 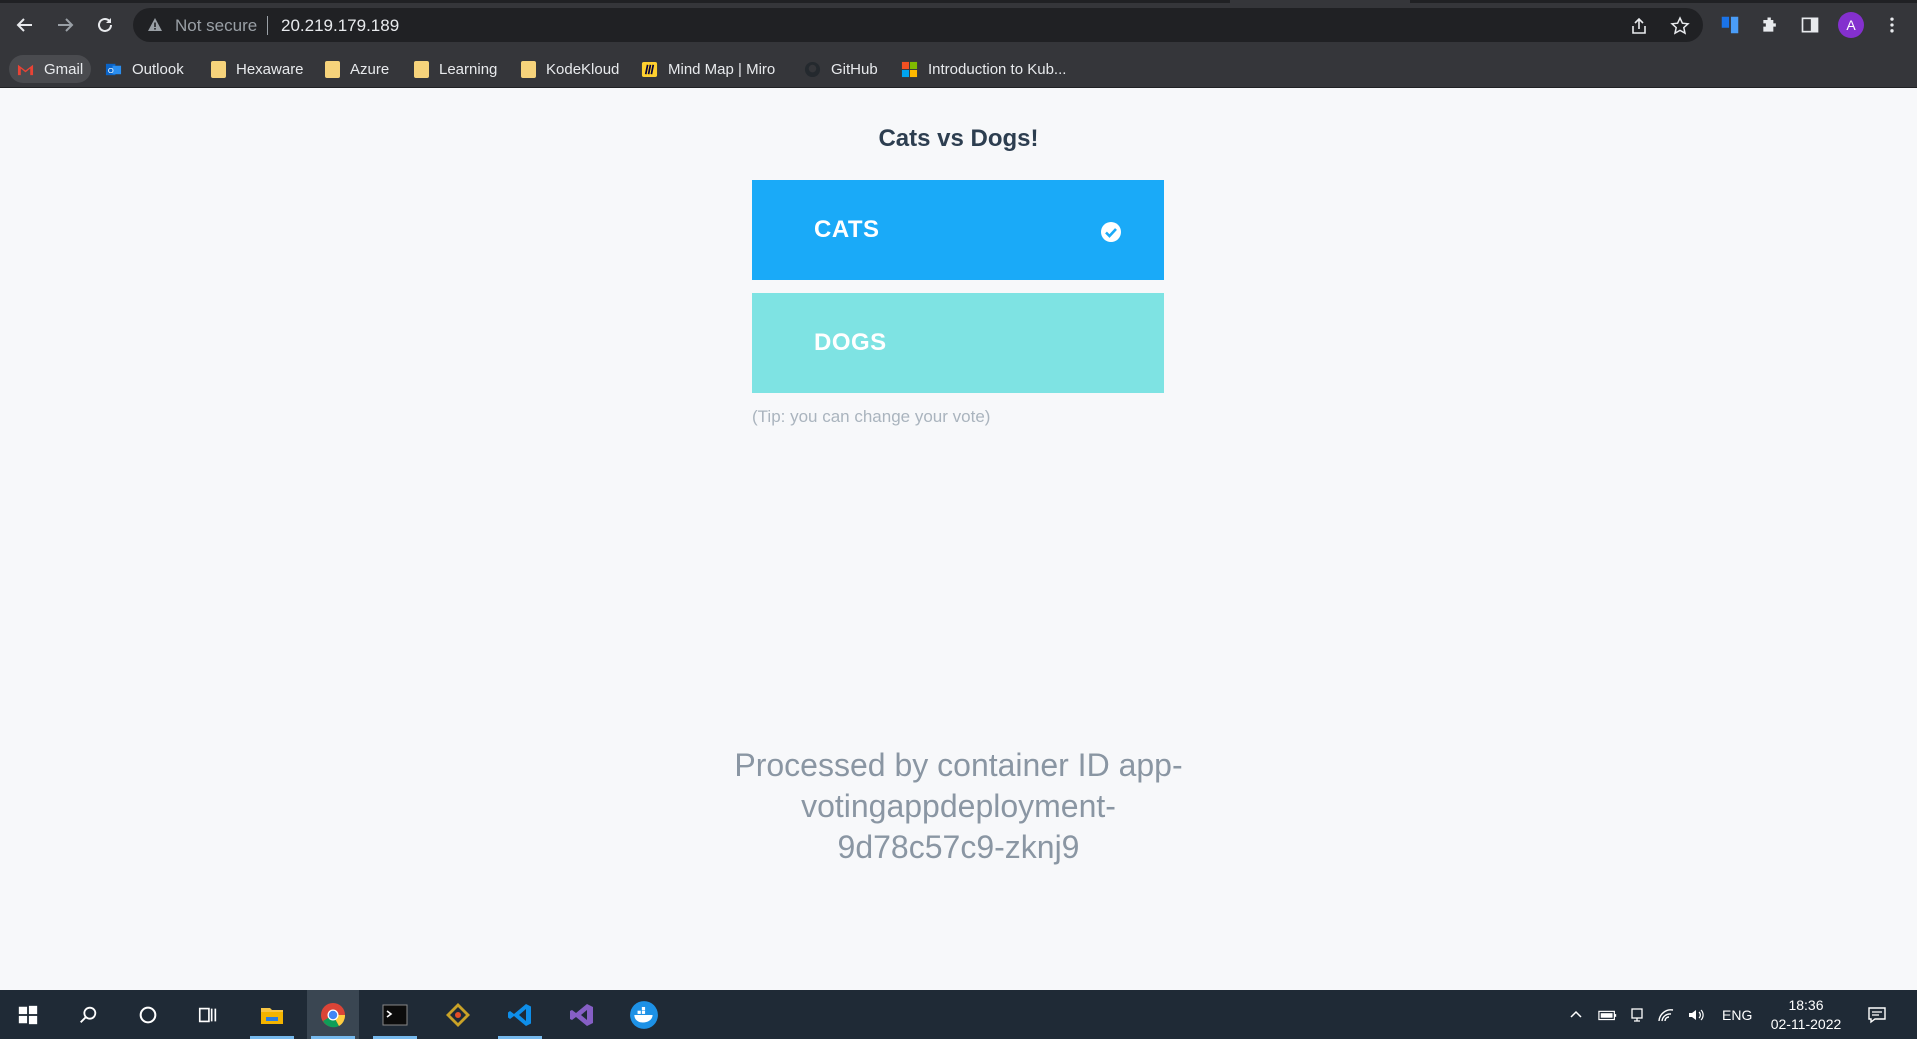 I want to click on miro-icon, so click(x=649, y=69).